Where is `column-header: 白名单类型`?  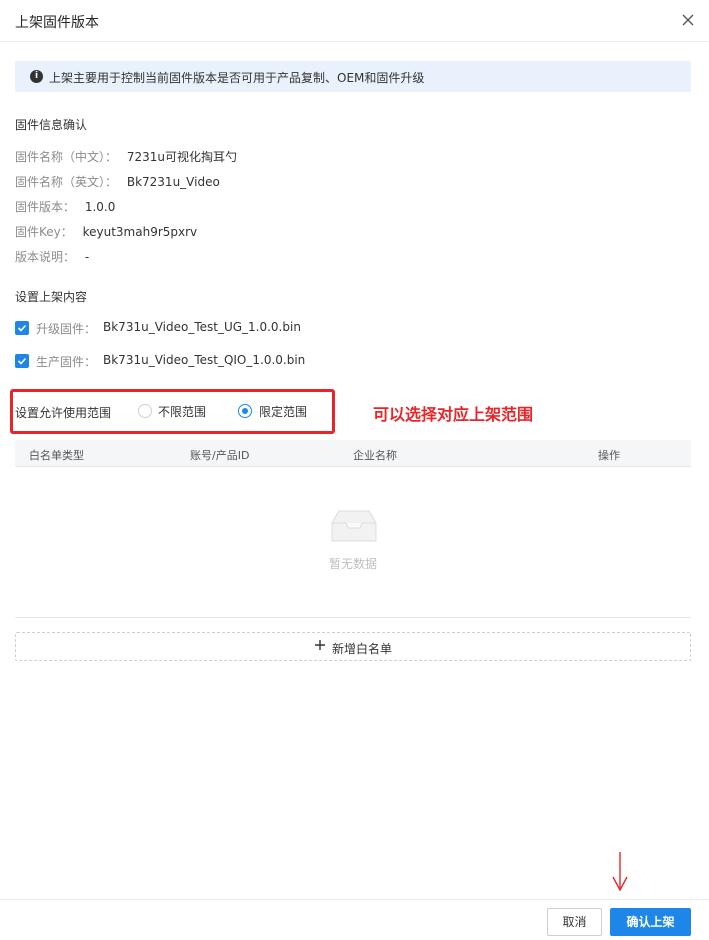 column-header: 白名单类型 is located at coordinates (56, 455).